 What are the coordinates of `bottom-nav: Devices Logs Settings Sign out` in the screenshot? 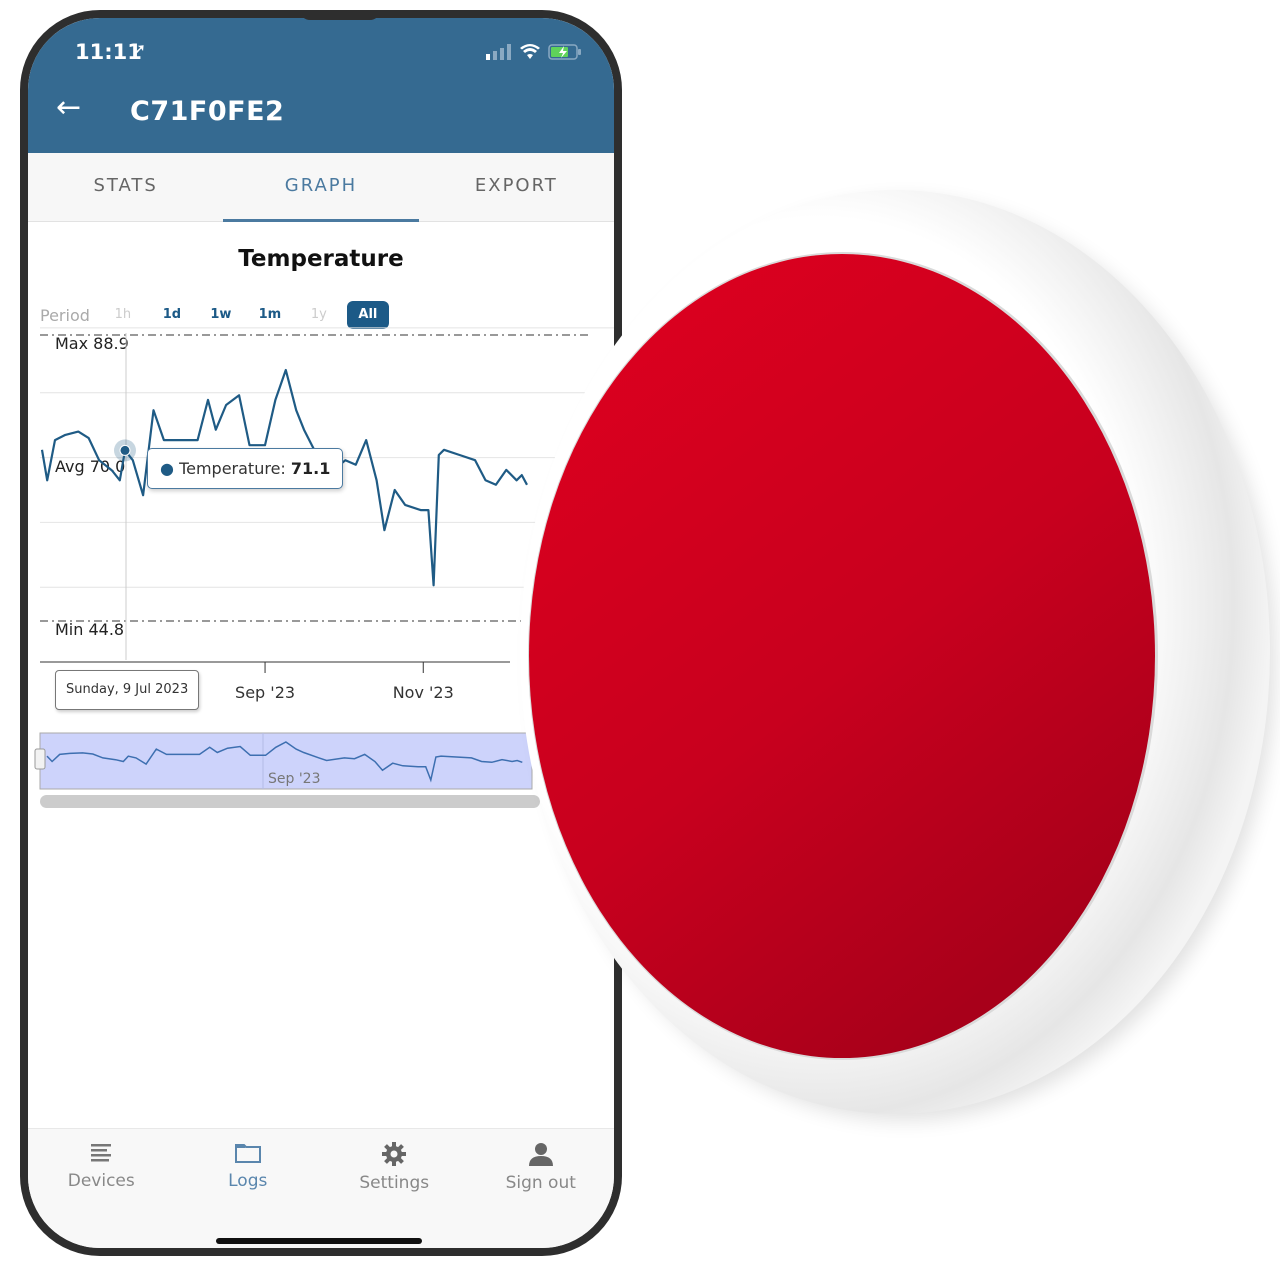 It's located at (321, 1188).